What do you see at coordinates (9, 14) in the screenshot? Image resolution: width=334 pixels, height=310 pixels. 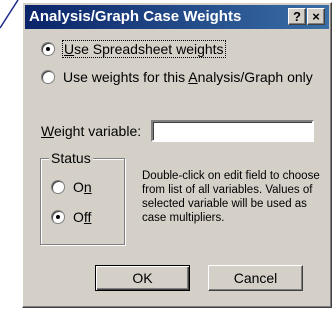 I see `background-line` at bounding box center [9, 14].